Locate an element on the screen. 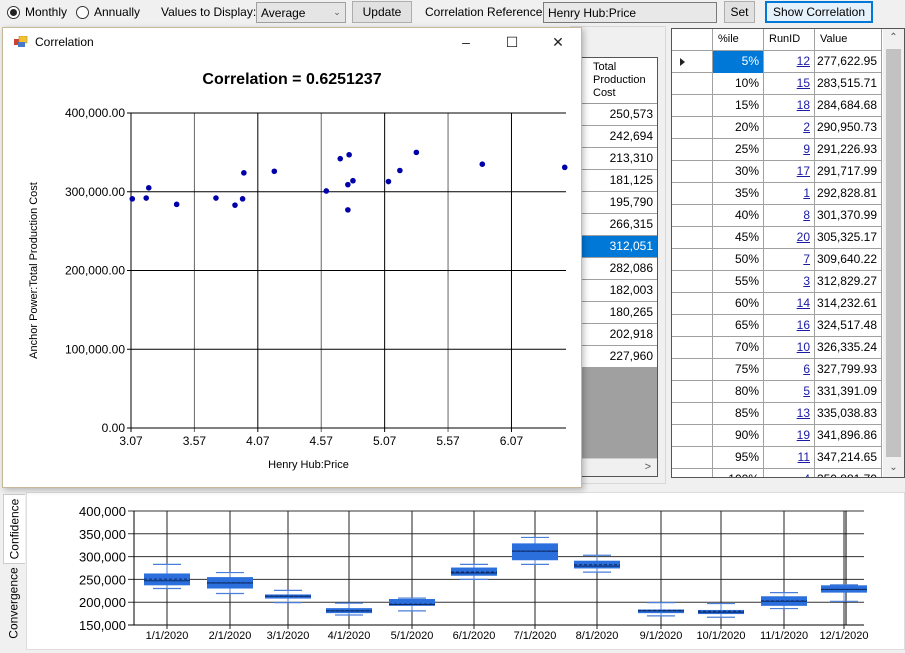 The height and width of the screenshot is (653, 905). runid-cell: 9 is located at coordinates (789, 150).